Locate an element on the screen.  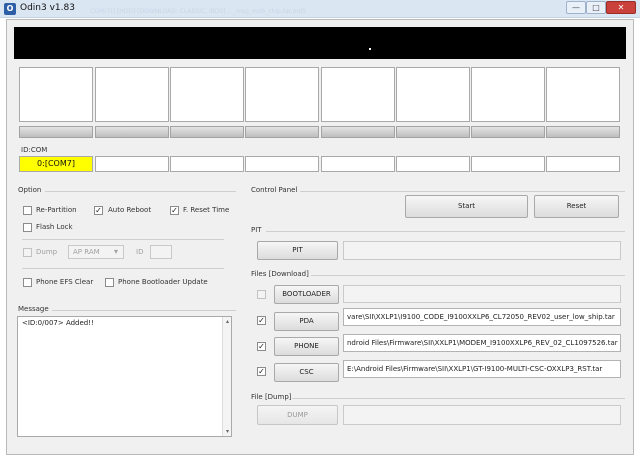
control-panel-divider is located at coordinates (462, 191).